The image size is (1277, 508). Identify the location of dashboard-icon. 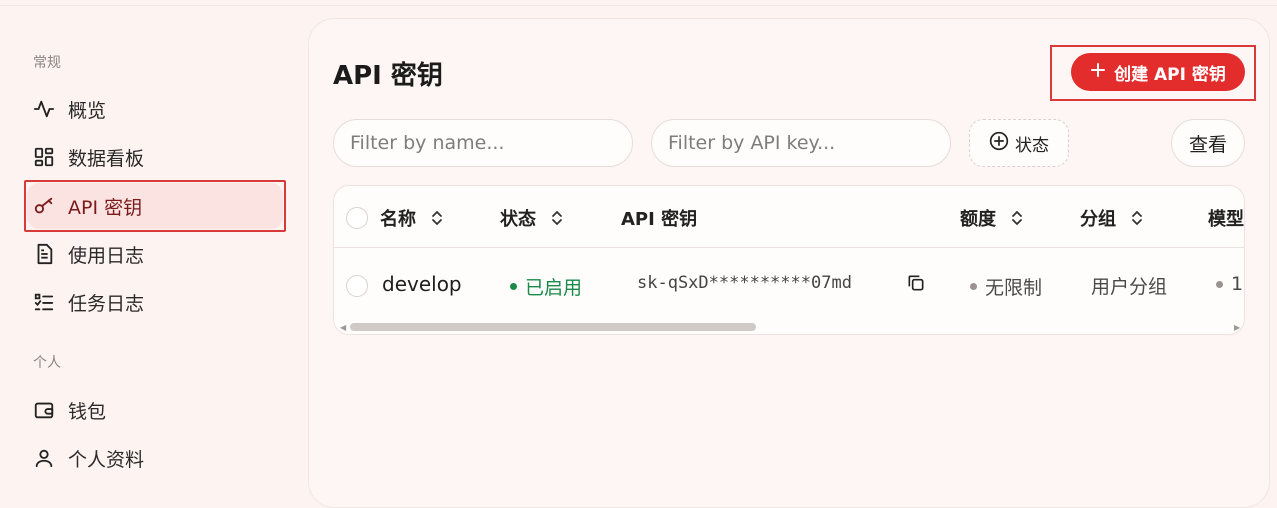
(44, 157).